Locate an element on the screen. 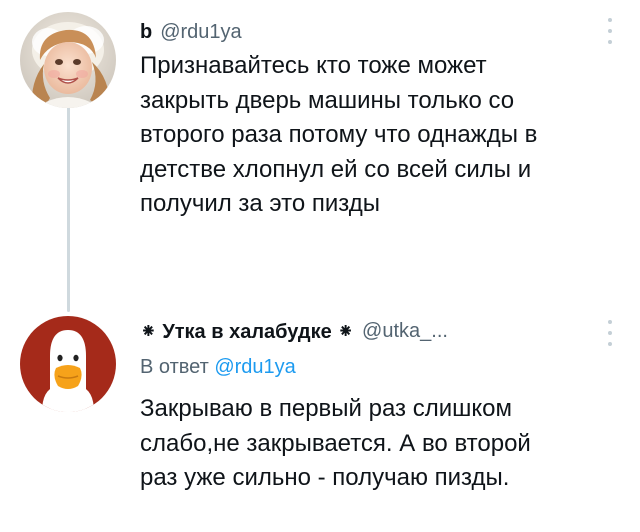 The width and height of the screenshot is (640, 532). reply-mention-link: @rdu1ya is located at coordinates (254, 367).